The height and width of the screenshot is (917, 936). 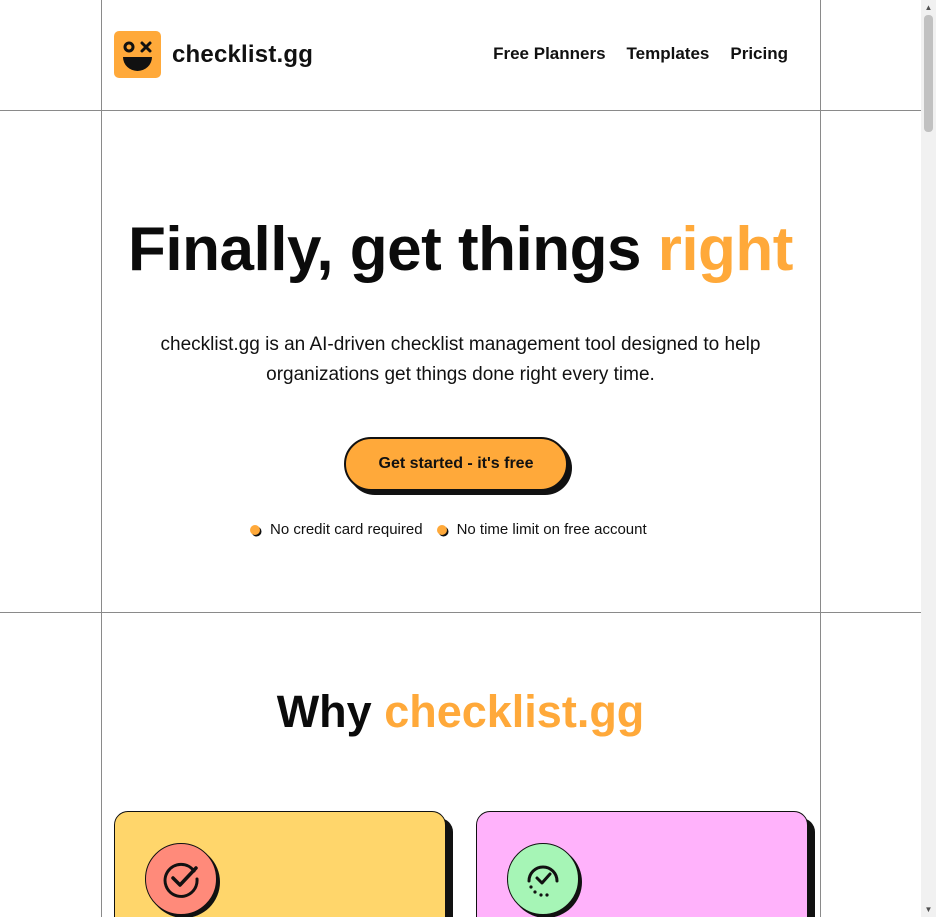 I want to click on logo-link: checklist.gg, so click(x=213, y=54).